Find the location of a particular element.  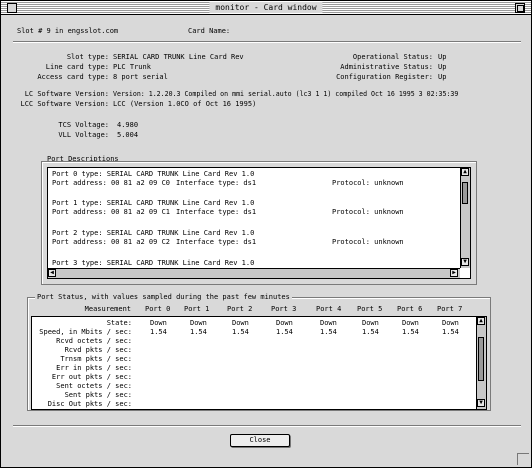

line-card-type-value: PLC Trunk is located at coordinates (132, 67).